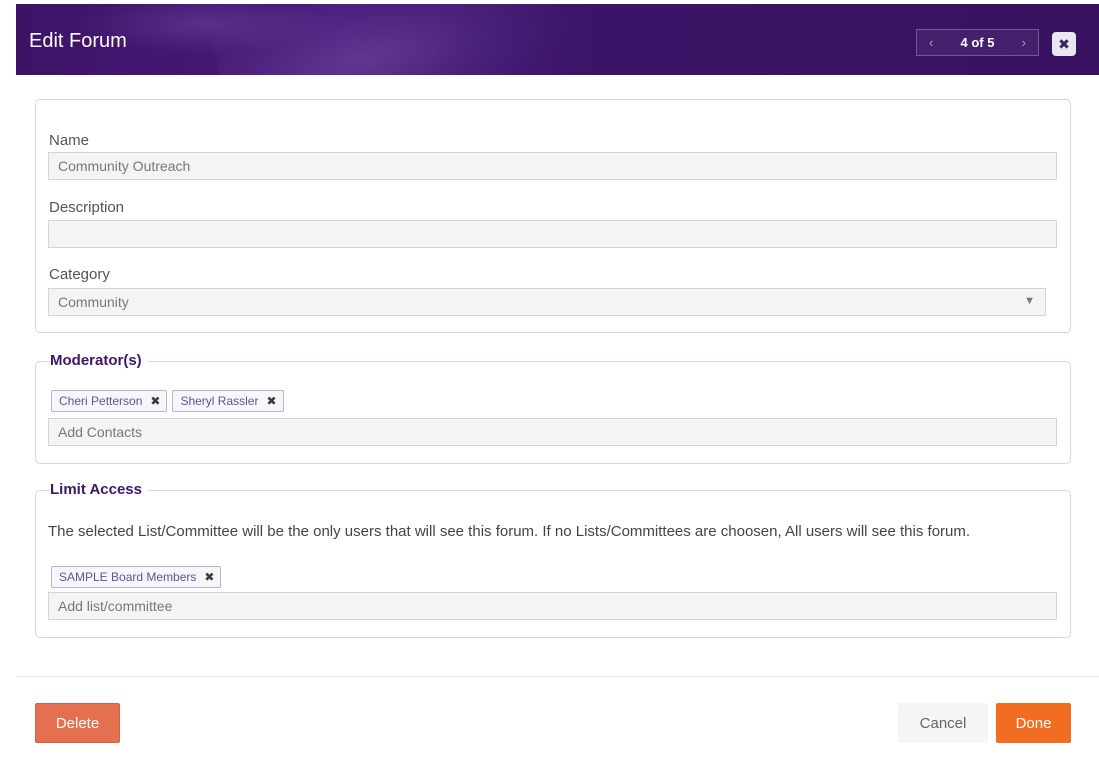 This screenshot has height=763, width=1099. What do you see at coordinates (1024, 42) in the screenshot?
I see `chevron-right-icon: ›` at bounding box center [1024, 42].